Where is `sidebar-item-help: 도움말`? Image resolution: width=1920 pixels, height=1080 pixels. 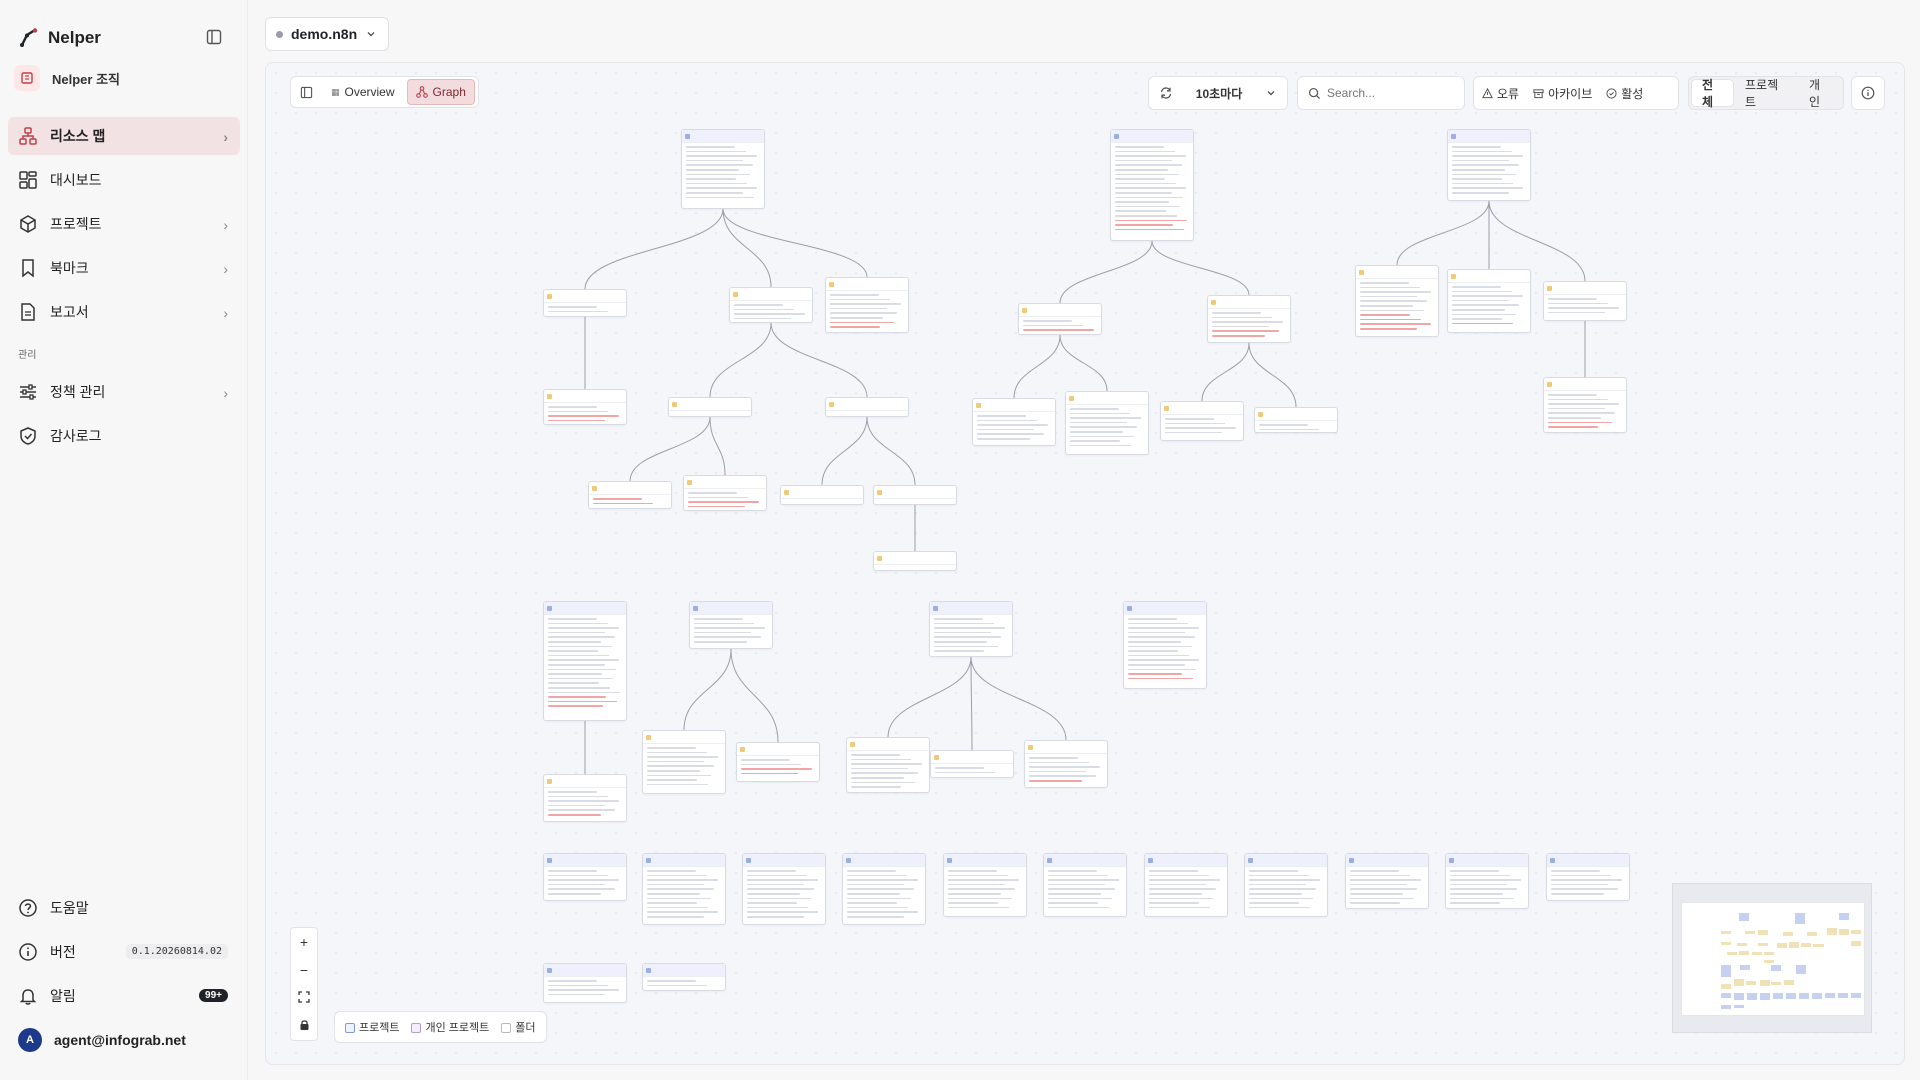 sidebar-item-help: 도움말 is located at coordinates (124, 908).